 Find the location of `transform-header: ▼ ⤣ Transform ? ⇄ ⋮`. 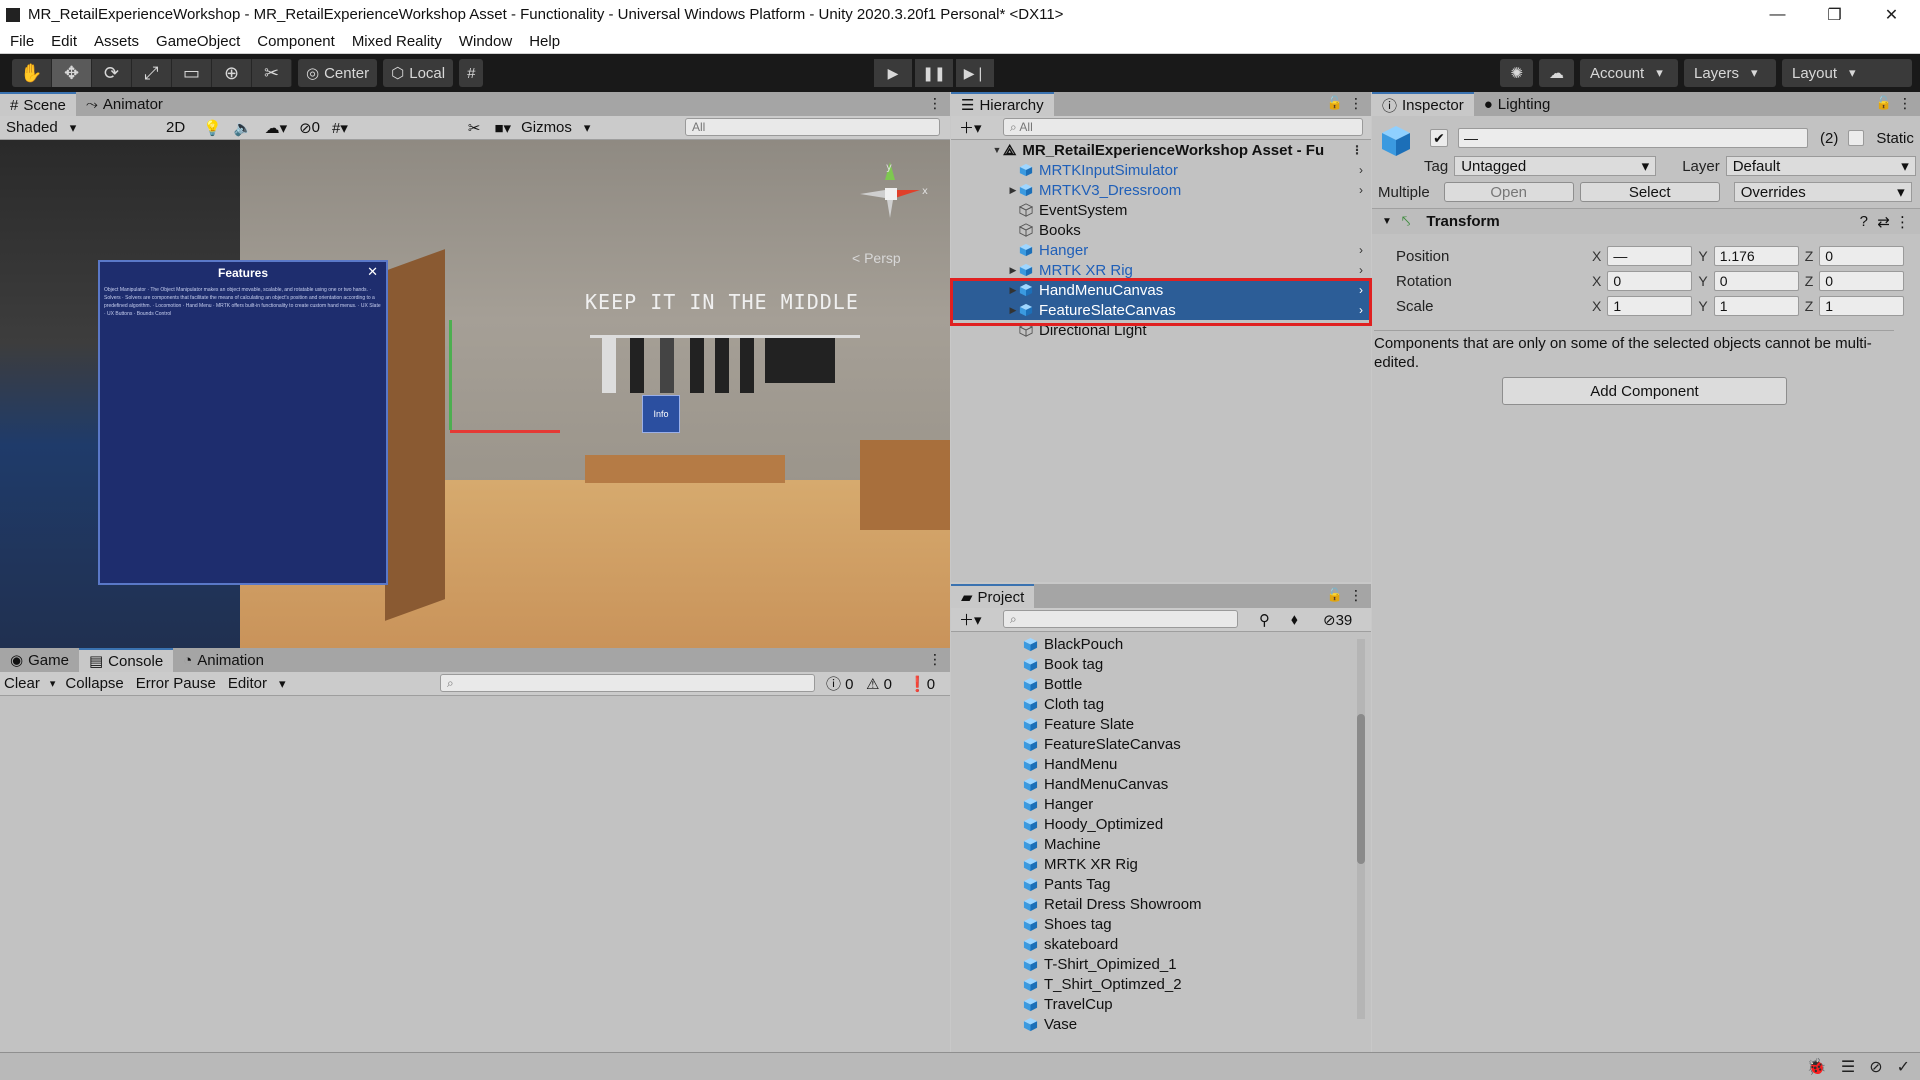

transform-header: ▼ ⤣ Transform ? ⇄ ⋮ is located at coordinates (1646, 221).